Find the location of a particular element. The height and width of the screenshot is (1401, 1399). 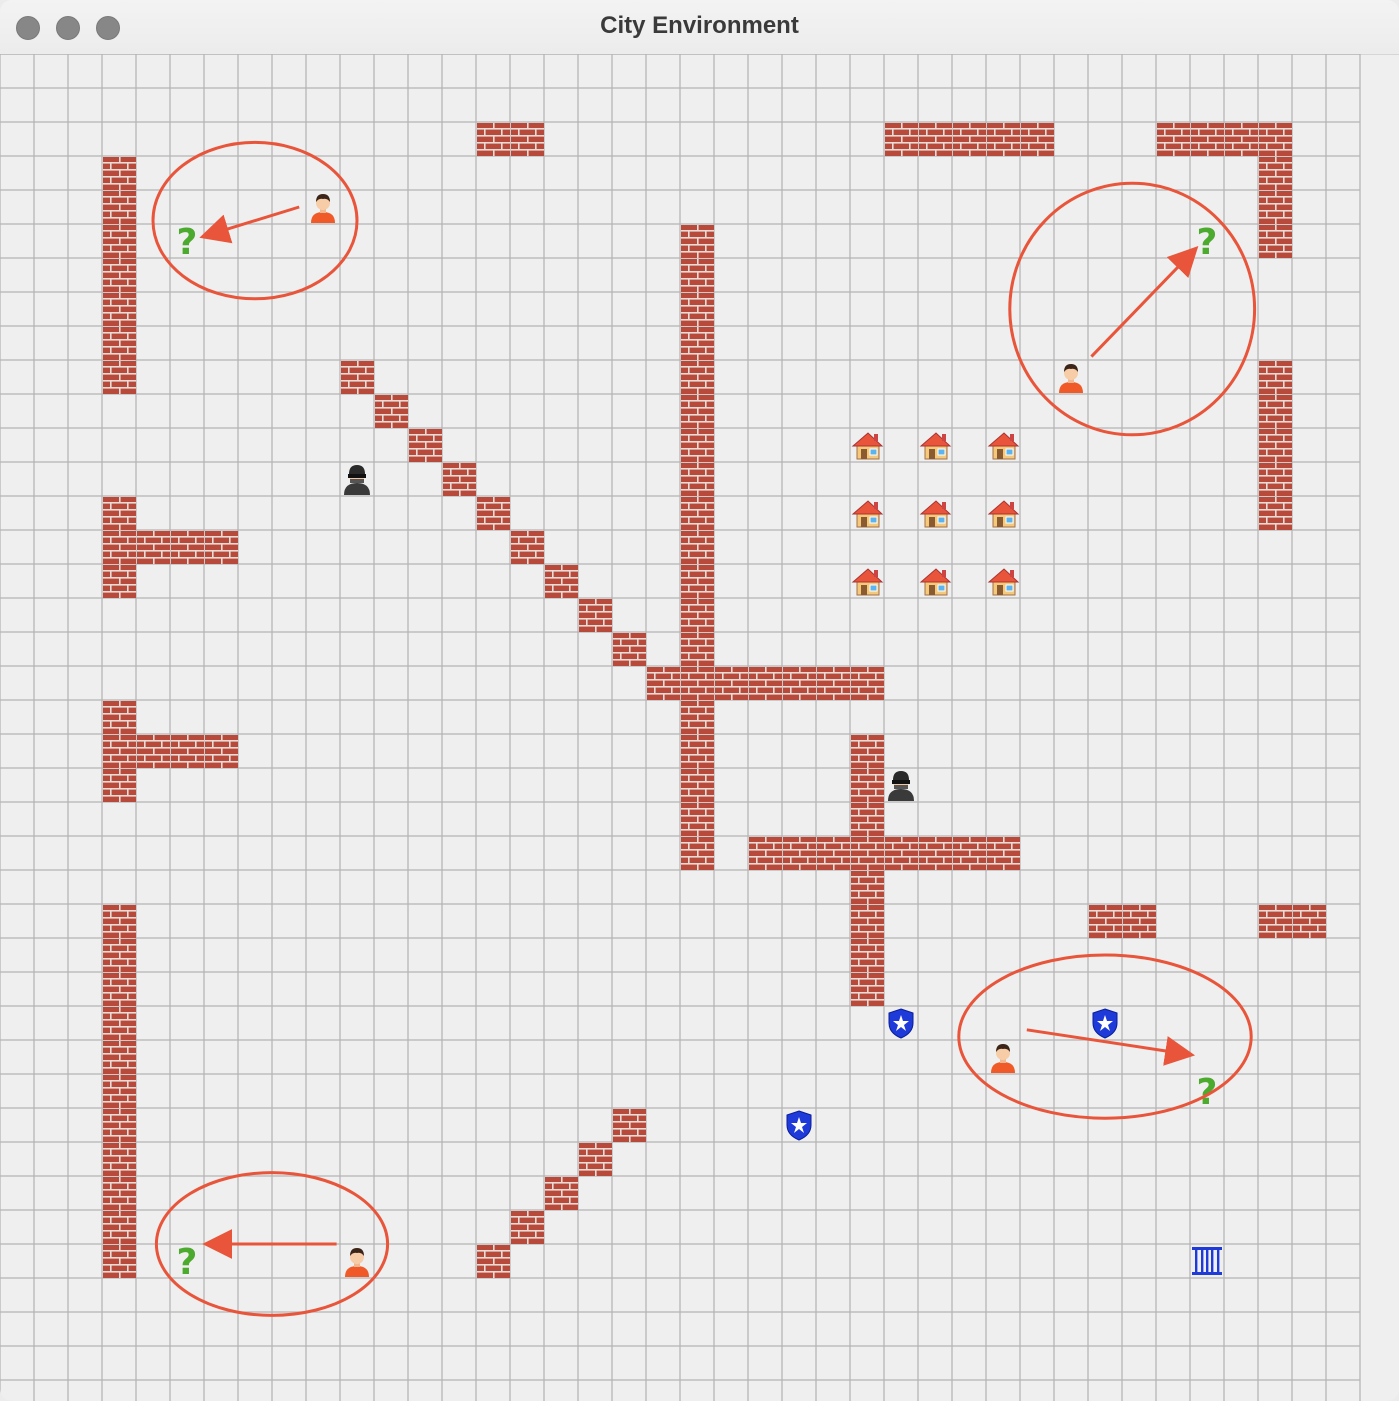

annotation-ellipse is located at coordinates (1132, 309).